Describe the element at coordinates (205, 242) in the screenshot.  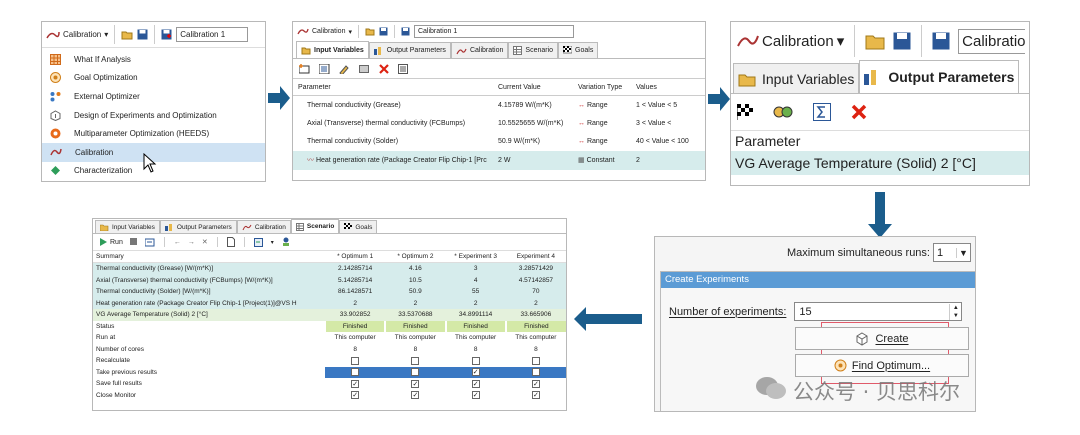
I see `close-icon: ✕` at that location.